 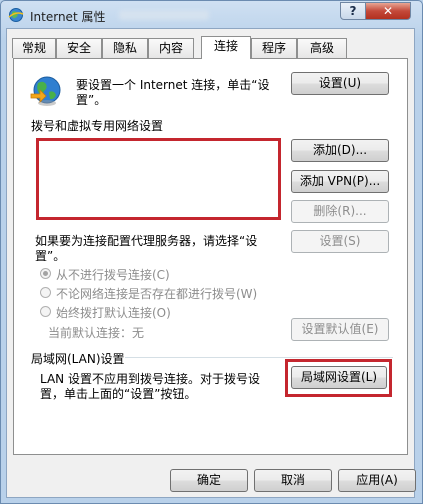 I want to click on radio-always-dial, so click(x=45, y=311).